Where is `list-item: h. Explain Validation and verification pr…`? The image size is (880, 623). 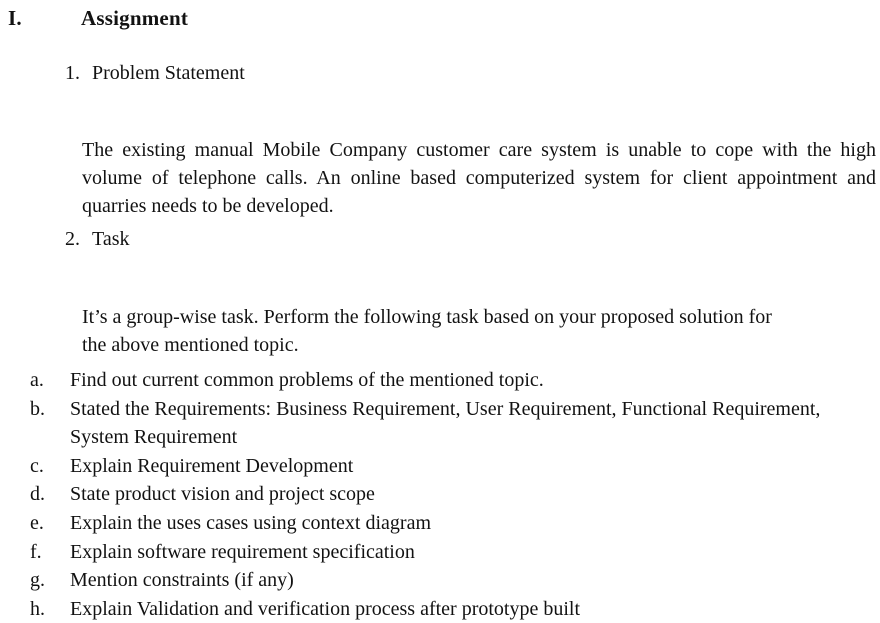 list-item: h. Explain Validation and verification pr… is located at coordinates (440, 609).